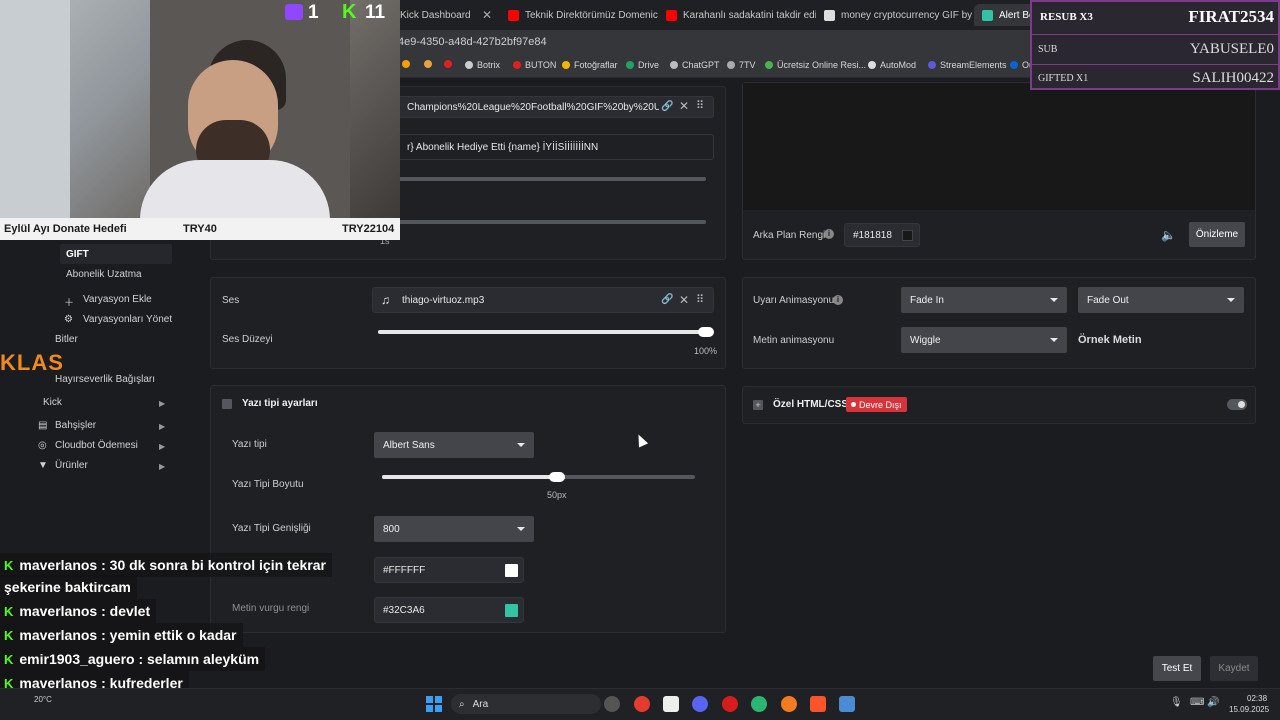 Image resolution: width=1280 pixels, height=720 pixels. I want to click on animation-out-select: Fade Out, so click(1161, 300).